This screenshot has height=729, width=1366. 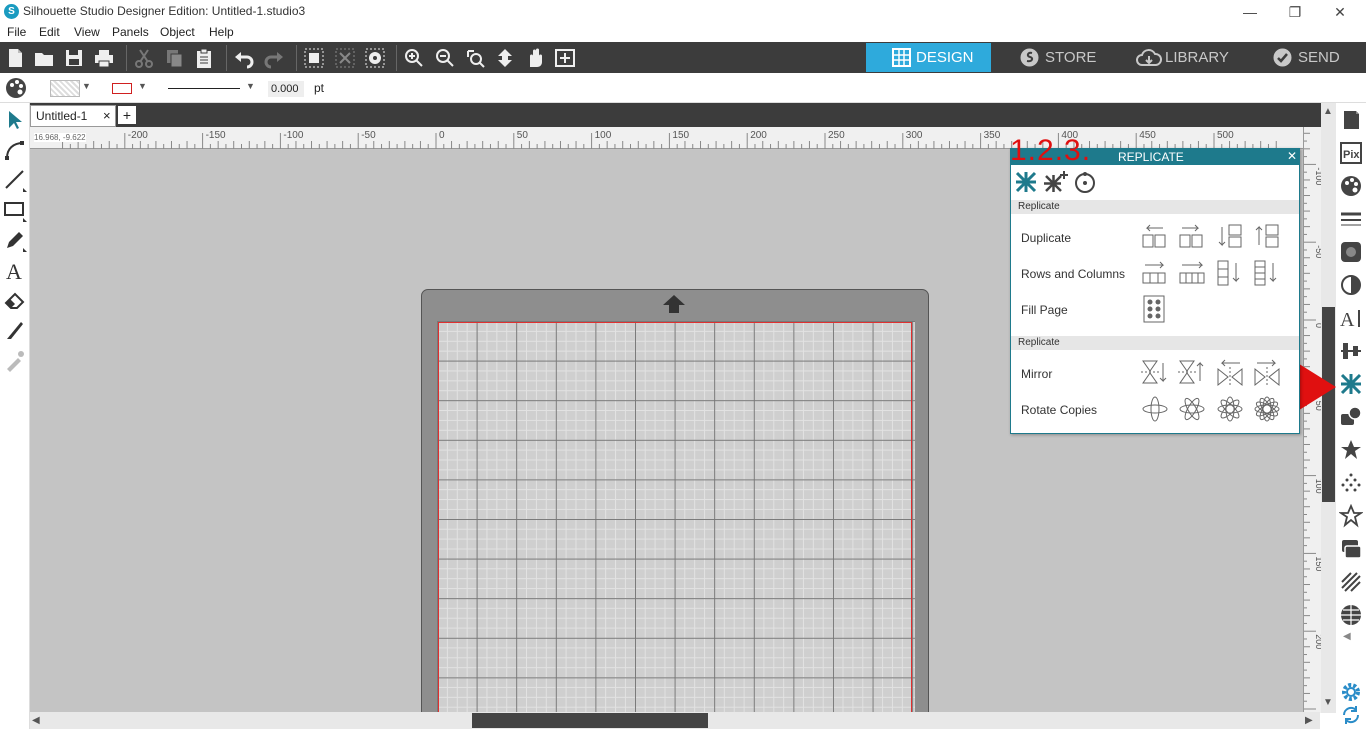 What do you see at coordinates (15, 300) in the screenshot?
I see `eraser-tool-icon` at bounding box center [15, 300].